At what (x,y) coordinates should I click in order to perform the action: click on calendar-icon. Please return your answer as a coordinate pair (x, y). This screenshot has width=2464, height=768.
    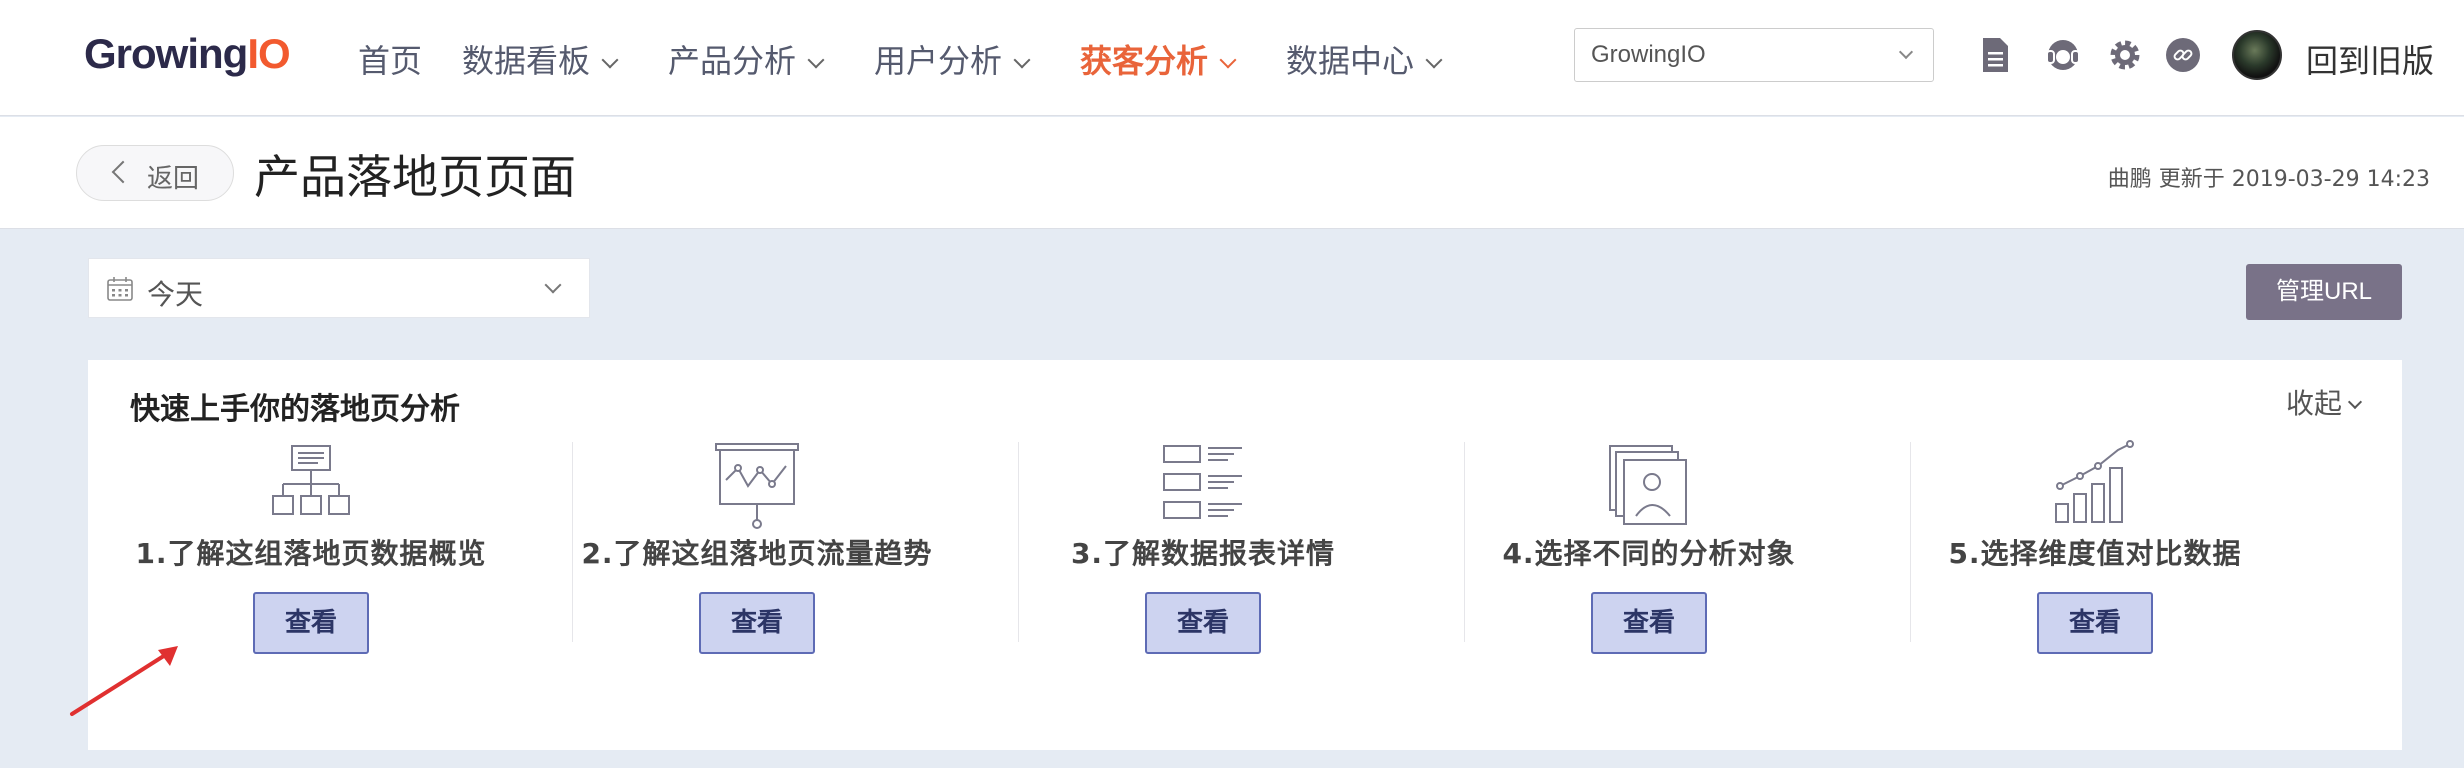
    Looking at the image, I should click on (120, 289).